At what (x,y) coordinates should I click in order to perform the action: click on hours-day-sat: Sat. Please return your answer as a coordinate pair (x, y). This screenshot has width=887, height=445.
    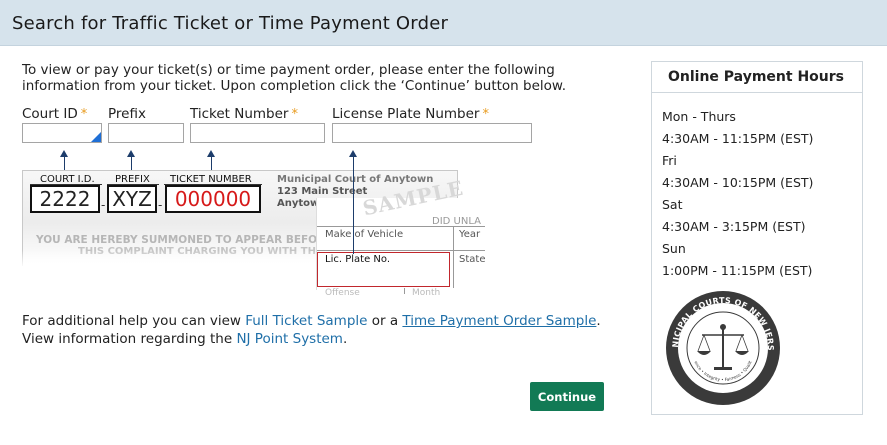
    Looking at the image, I should click on (672, 204).